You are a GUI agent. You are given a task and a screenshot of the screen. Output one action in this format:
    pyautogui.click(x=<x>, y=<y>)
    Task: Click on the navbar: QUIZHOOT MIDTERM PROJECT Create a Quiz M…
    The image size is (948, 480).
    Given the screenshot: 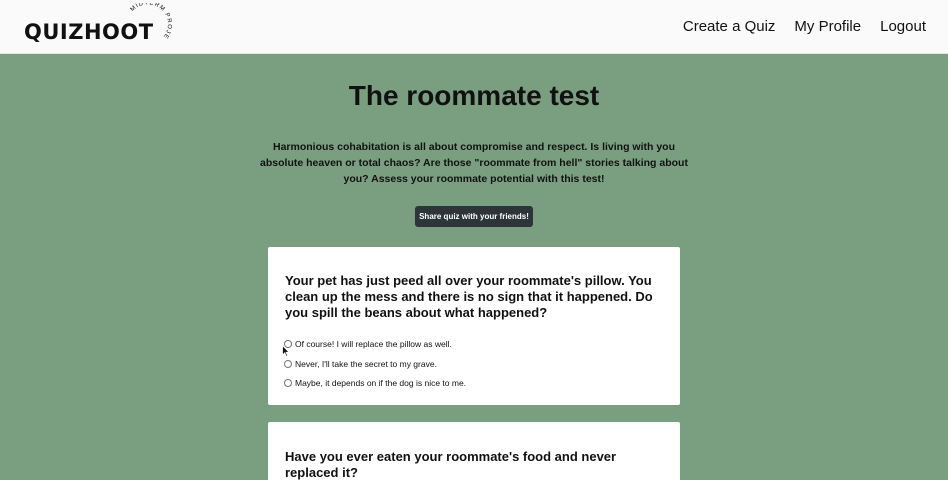 What is the action you would take?
    pyautogui.click(x=474, y=27)
    